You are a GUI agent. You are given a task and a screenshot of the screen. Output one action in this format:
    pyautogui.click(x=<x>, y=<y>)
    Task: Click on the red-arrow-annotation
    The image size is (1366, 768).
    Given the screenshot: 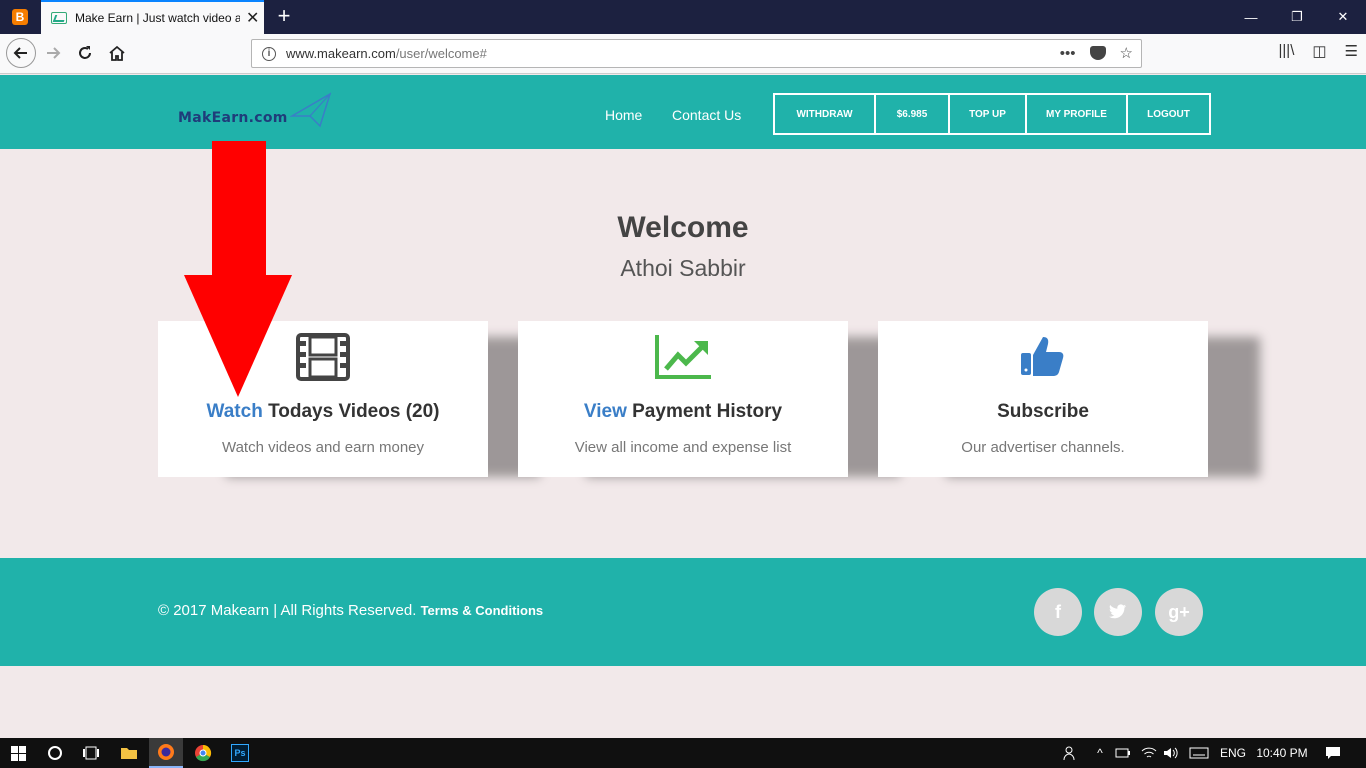 What is the action you would take?
    pyautogui.click(x=238, y=269)
    